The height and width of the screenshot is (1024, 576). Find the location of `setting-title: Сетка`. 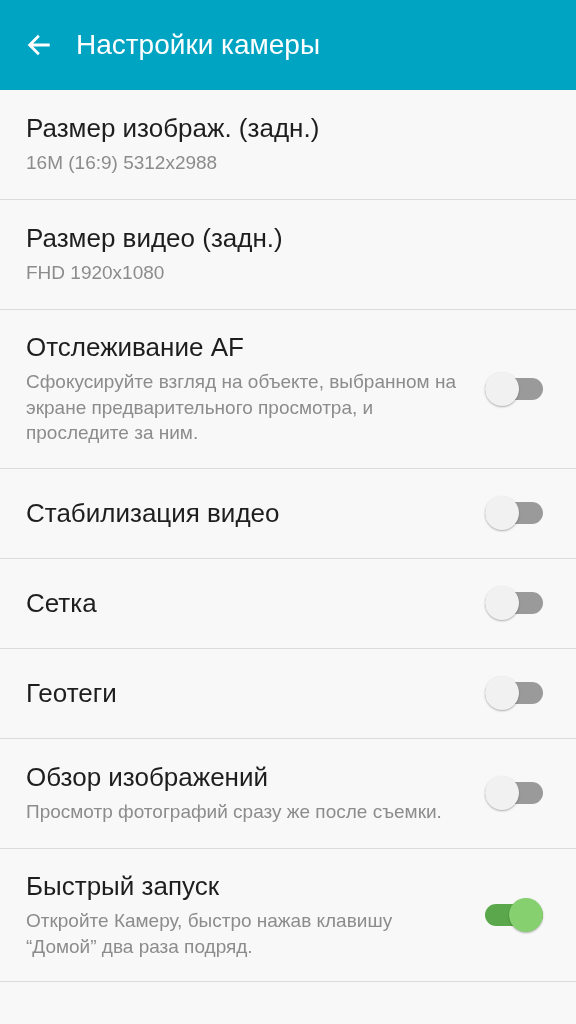

setting-title: Сетка is located at coordinates (62, 603).